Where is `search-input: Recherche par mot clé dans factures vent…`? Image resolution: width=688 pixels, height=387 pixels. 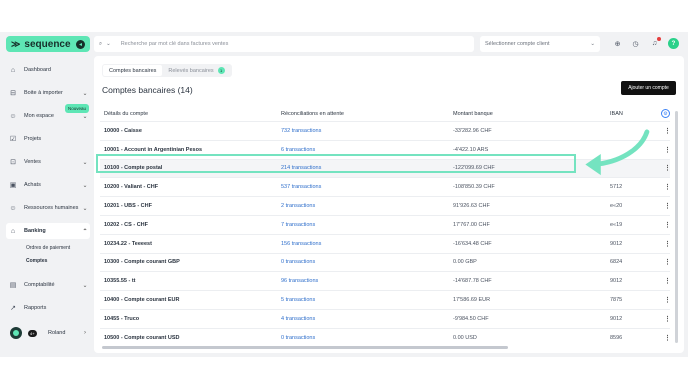
search-input: Recherche par mot clé dans factures vent… is located at coordinates (175, 44).